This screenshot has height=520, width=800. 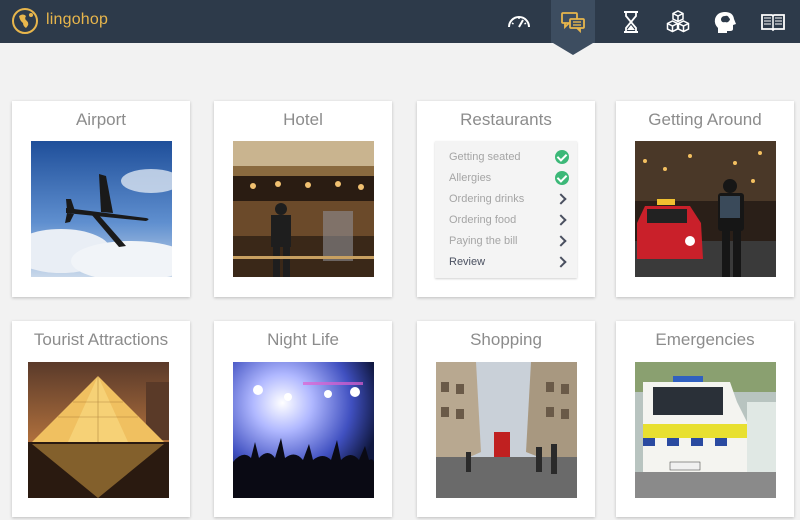 I want to click on card-title: Night Life, so click(x=303, y=339).